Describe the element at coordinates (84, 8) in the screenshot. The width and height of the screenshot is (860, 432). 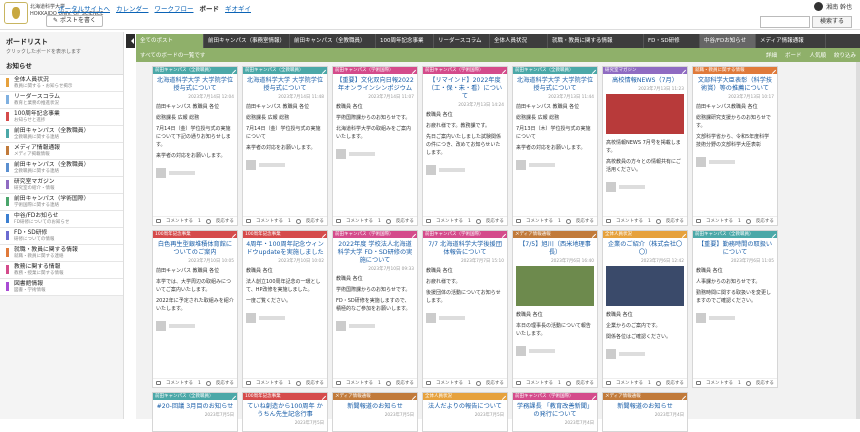
I see `nav-portal: ポータルサイトへ` at that location.